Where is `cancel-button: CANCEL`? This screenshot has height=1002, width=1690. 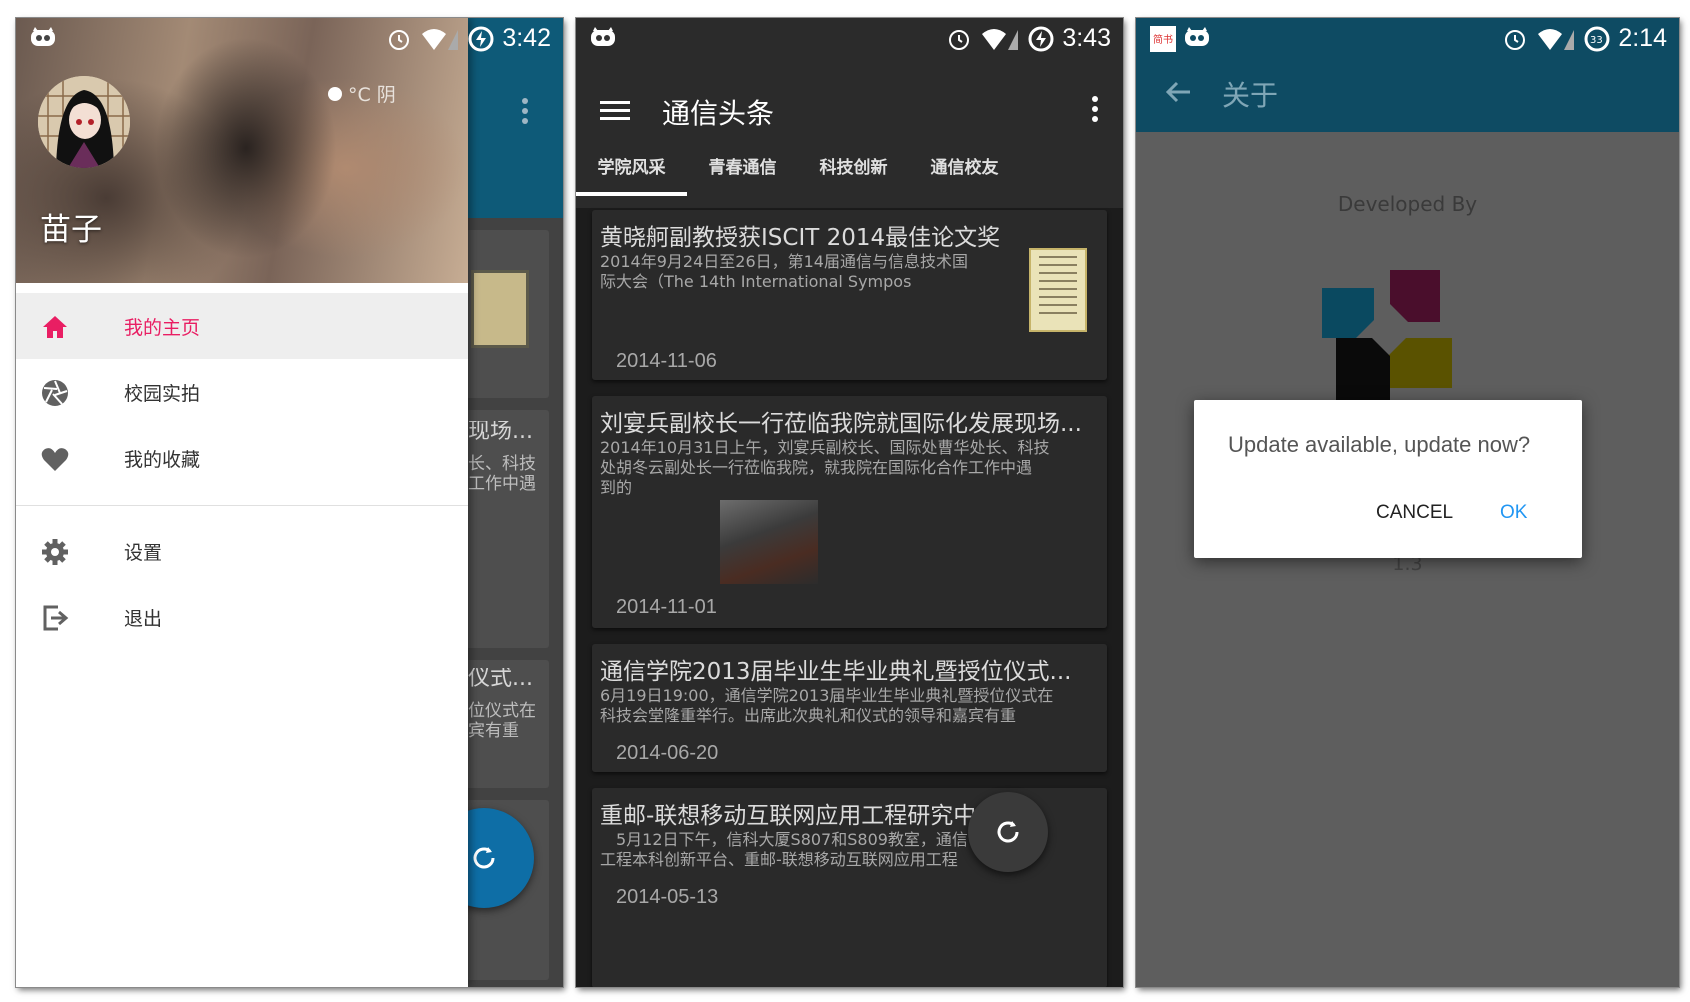
cancel-button: CANCEL is located at coordinates (1414, 513).